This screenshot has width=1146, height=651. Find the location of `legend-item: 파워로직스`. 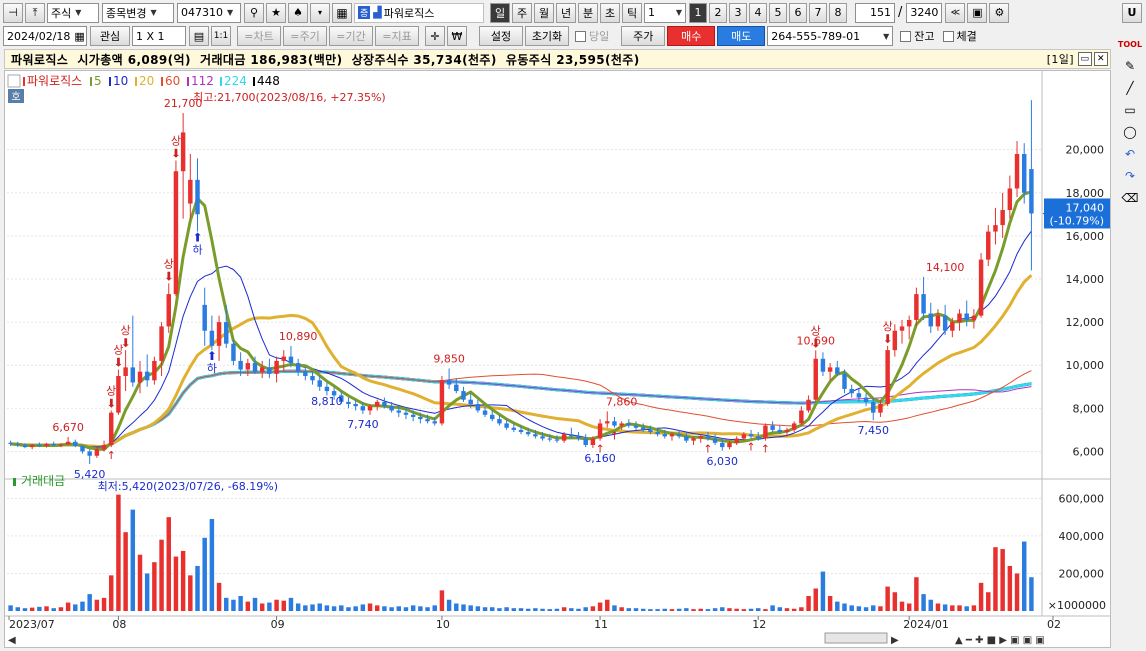

legend-item: 파워로직스 is located at coordinates (54, 81).